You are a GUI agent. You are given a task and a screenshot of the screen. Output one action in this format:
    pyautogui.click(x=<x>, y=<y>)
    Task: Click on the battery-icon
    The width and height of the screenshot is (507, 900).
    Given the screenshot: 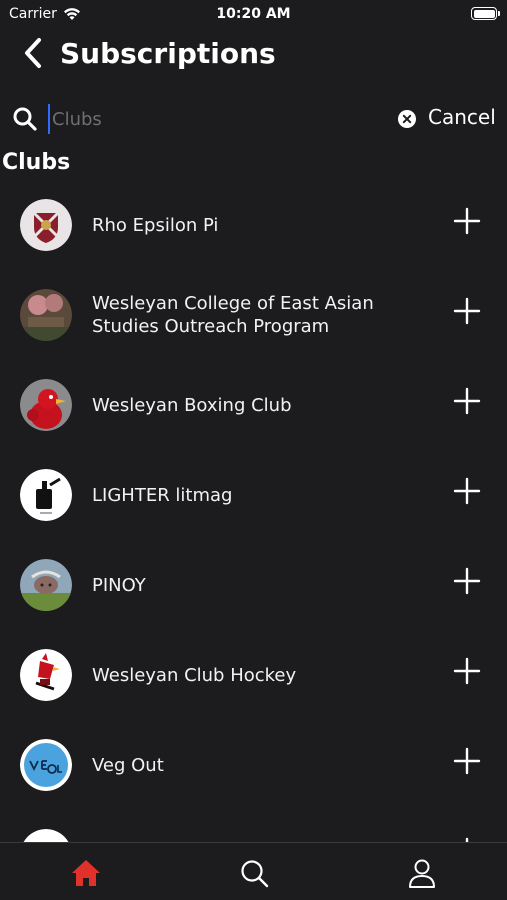 What is the action you would take?
    pyautogui.click(x=485, y=13)
    